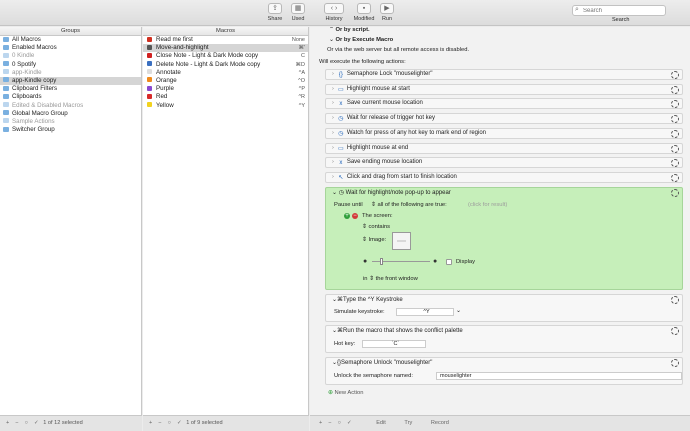  I want to click on group-item: Global Macro Group, so click(70, 114).